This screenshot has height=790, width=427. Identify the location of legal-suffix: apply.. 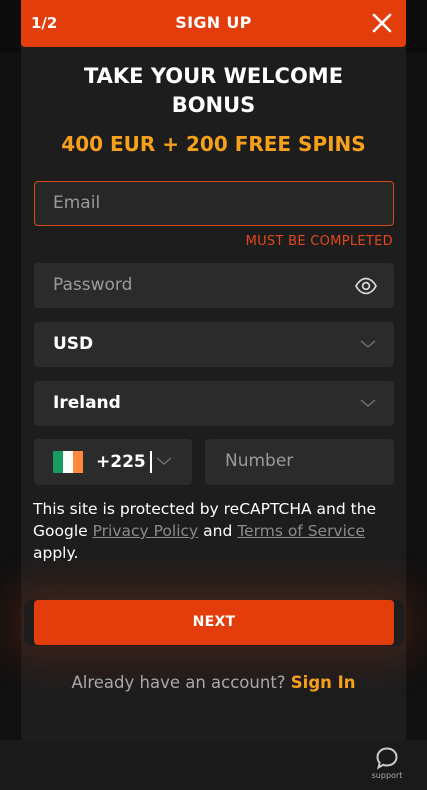
(56, 553).